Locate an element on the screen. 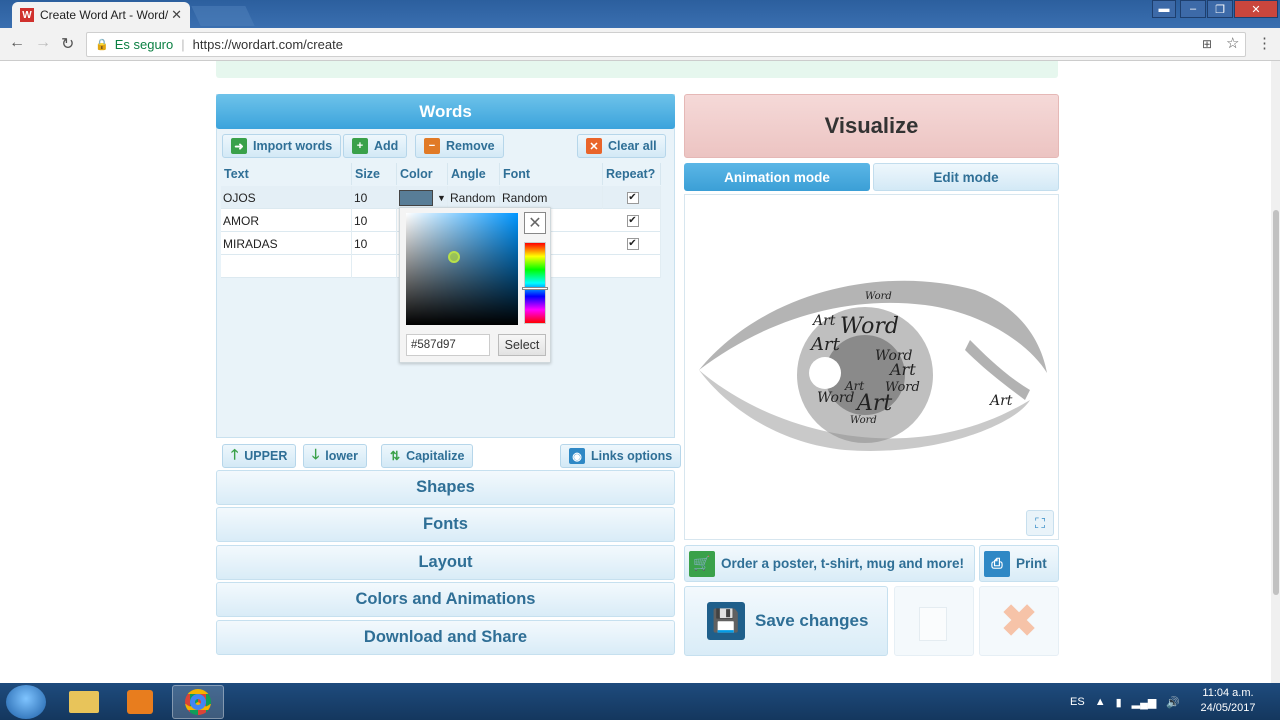  capitalize-label: Capitalize is located at coordinates (435, 456).